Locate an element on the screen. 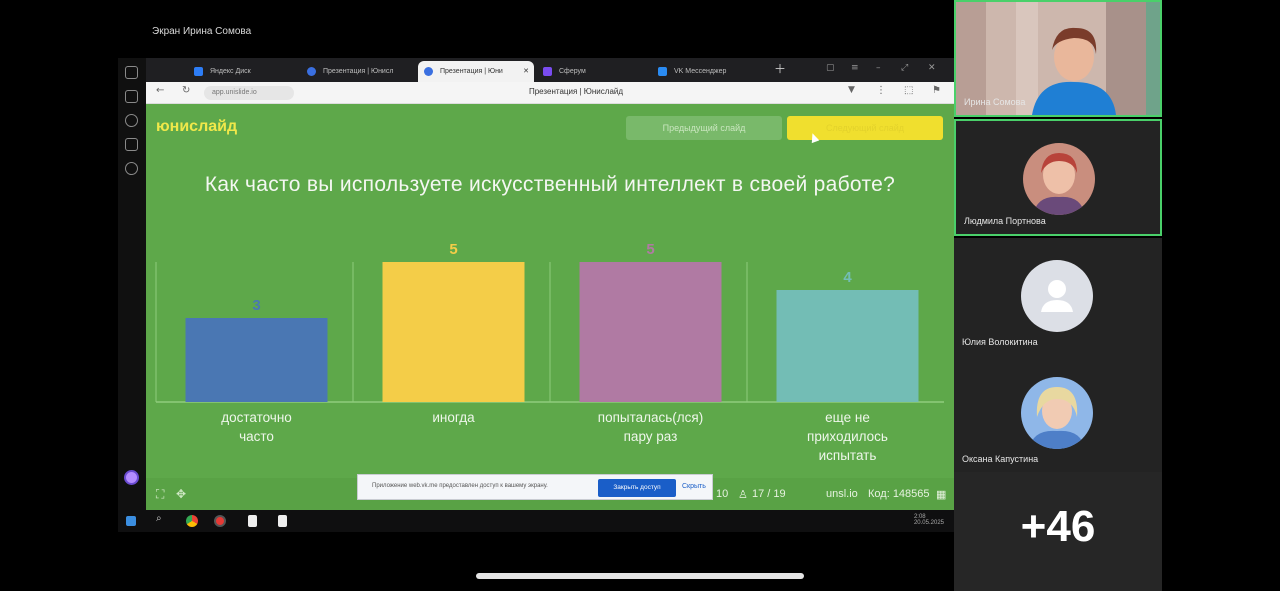 Image resolution: width=1280 pixels, height=591 pixels. user-icon: ♙ is located at coordinates (743, 495).